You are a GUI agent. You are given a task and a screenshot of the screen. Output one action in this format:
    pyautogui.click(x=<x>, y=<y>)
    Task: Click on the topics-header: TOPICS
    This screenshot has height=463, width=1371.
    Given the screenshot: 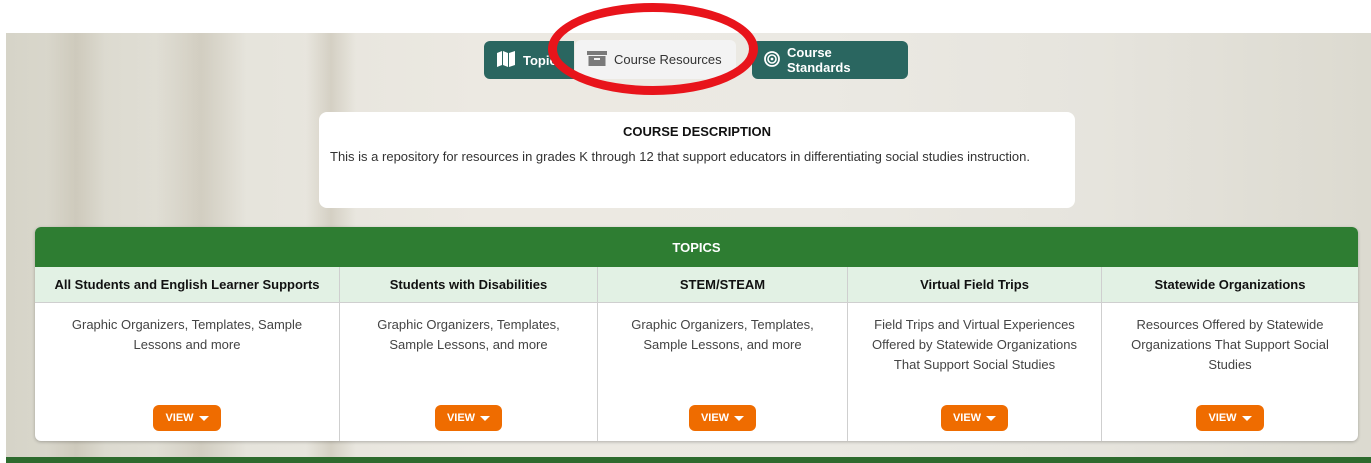 What is the action you would take?
    pyautogui.click(x=696, y=247)
    